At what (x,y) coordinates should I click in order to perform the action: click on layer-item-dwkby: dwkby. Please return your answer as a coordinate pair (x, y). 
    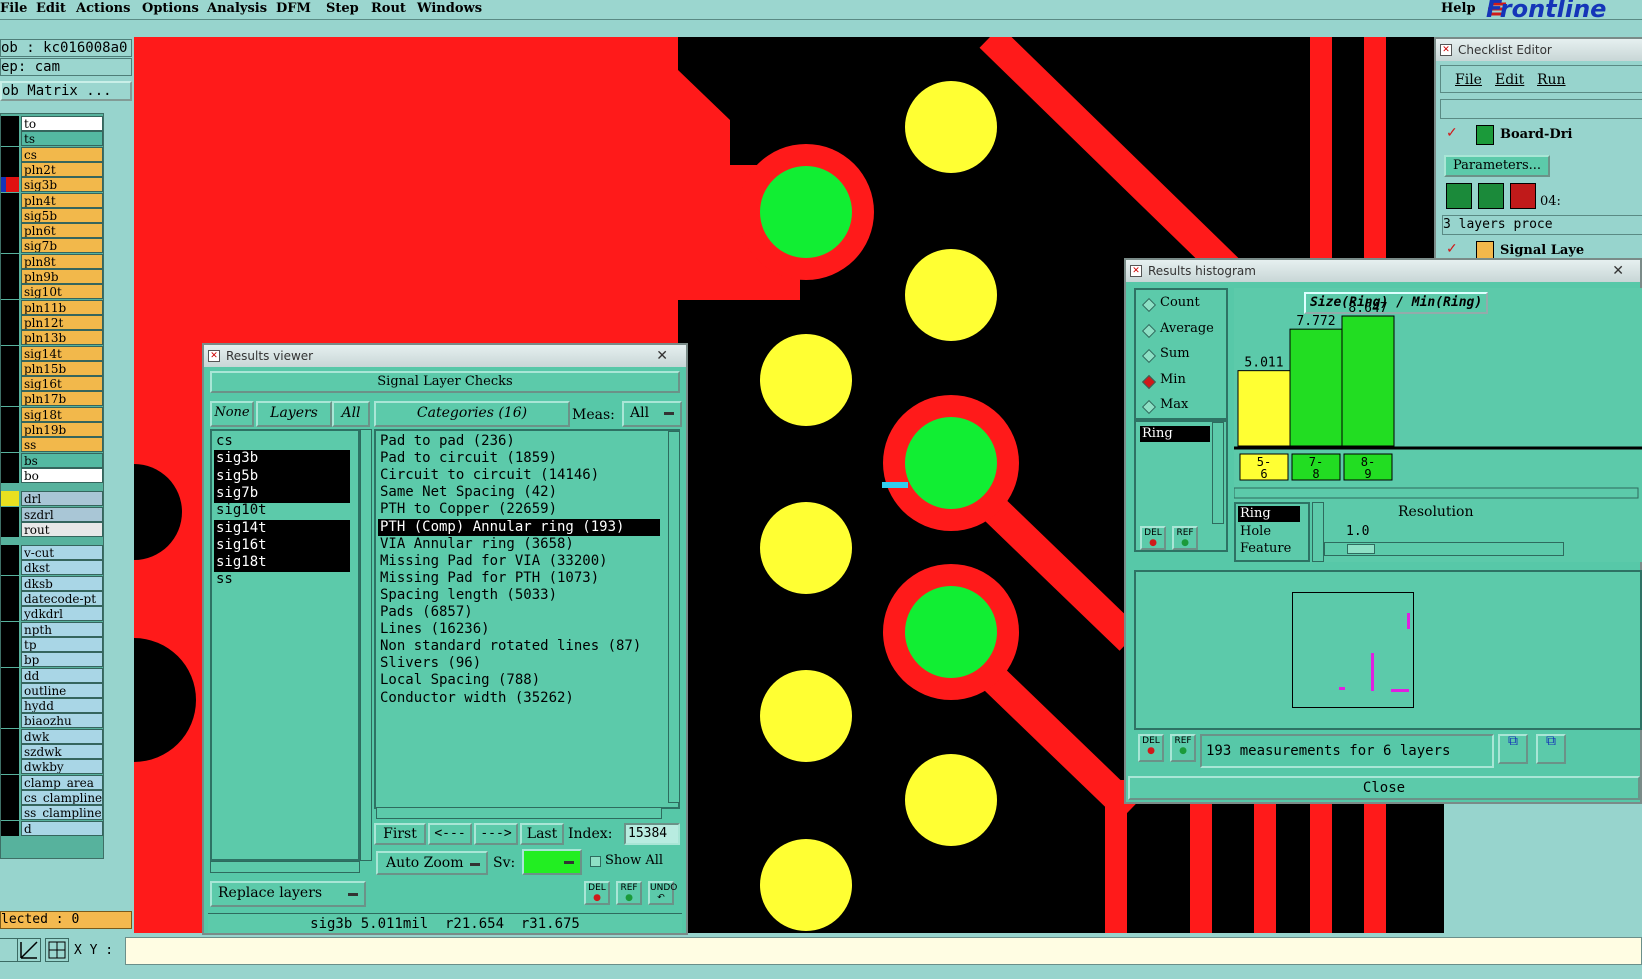
    Looking at the image, I should click on (62, 767).